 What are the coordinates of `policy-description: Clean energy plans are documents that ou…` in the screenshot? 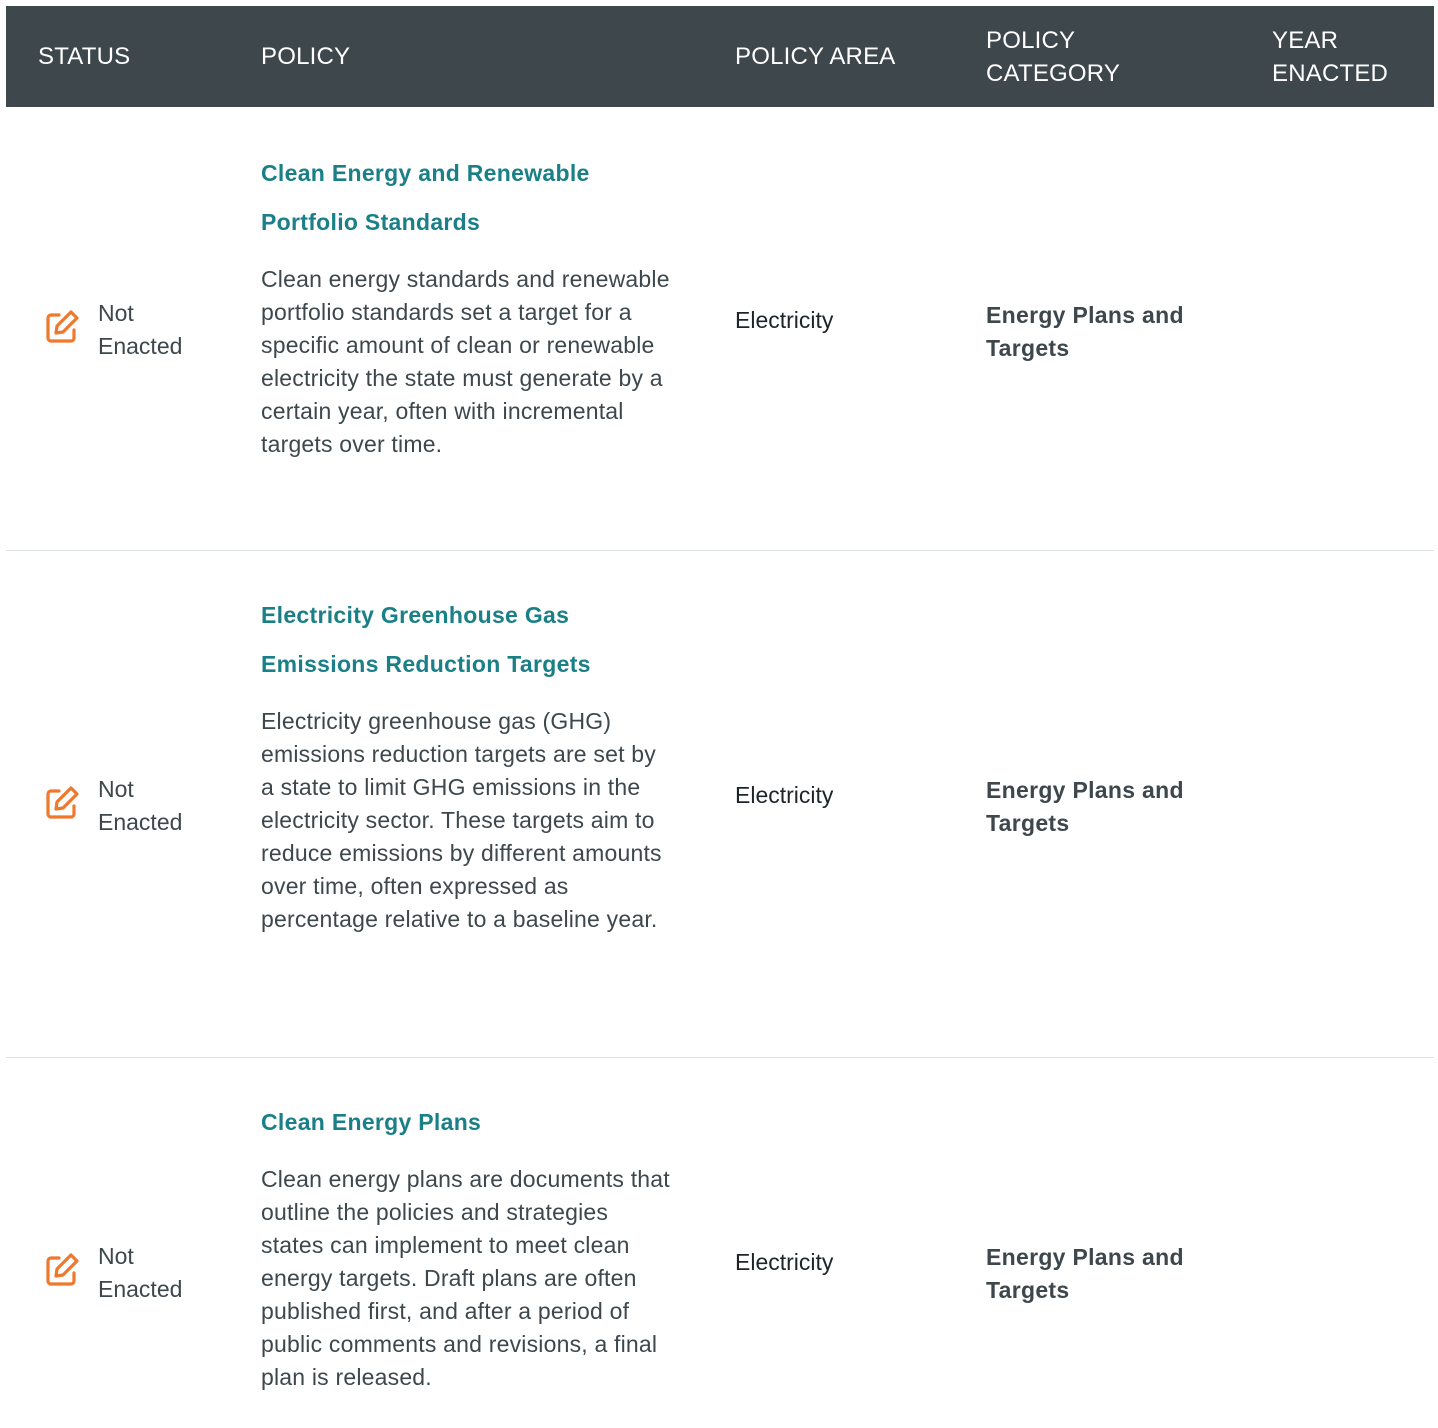 It's located at (465, 1278).